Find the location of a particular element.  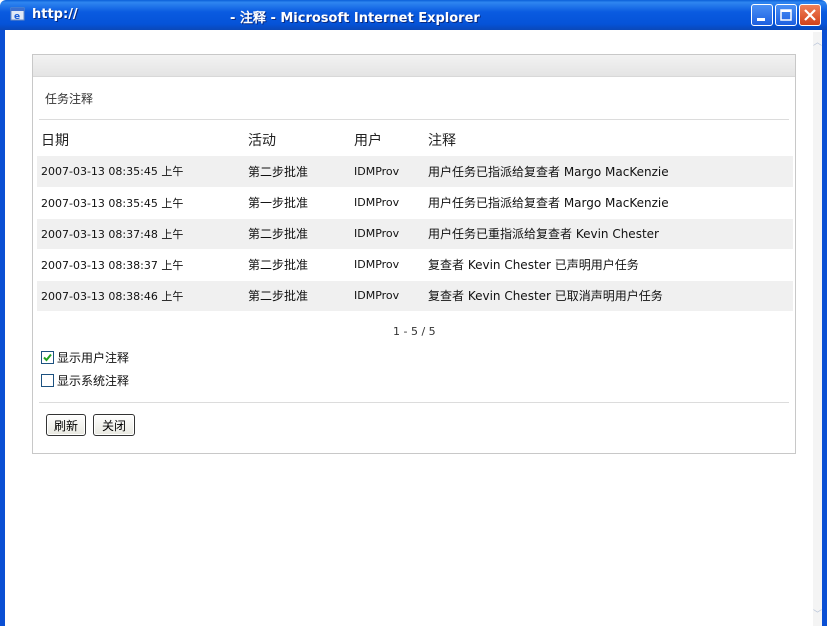

table-header-row: 日期 活动 用户 注释 is located at coordinates (415, 140).